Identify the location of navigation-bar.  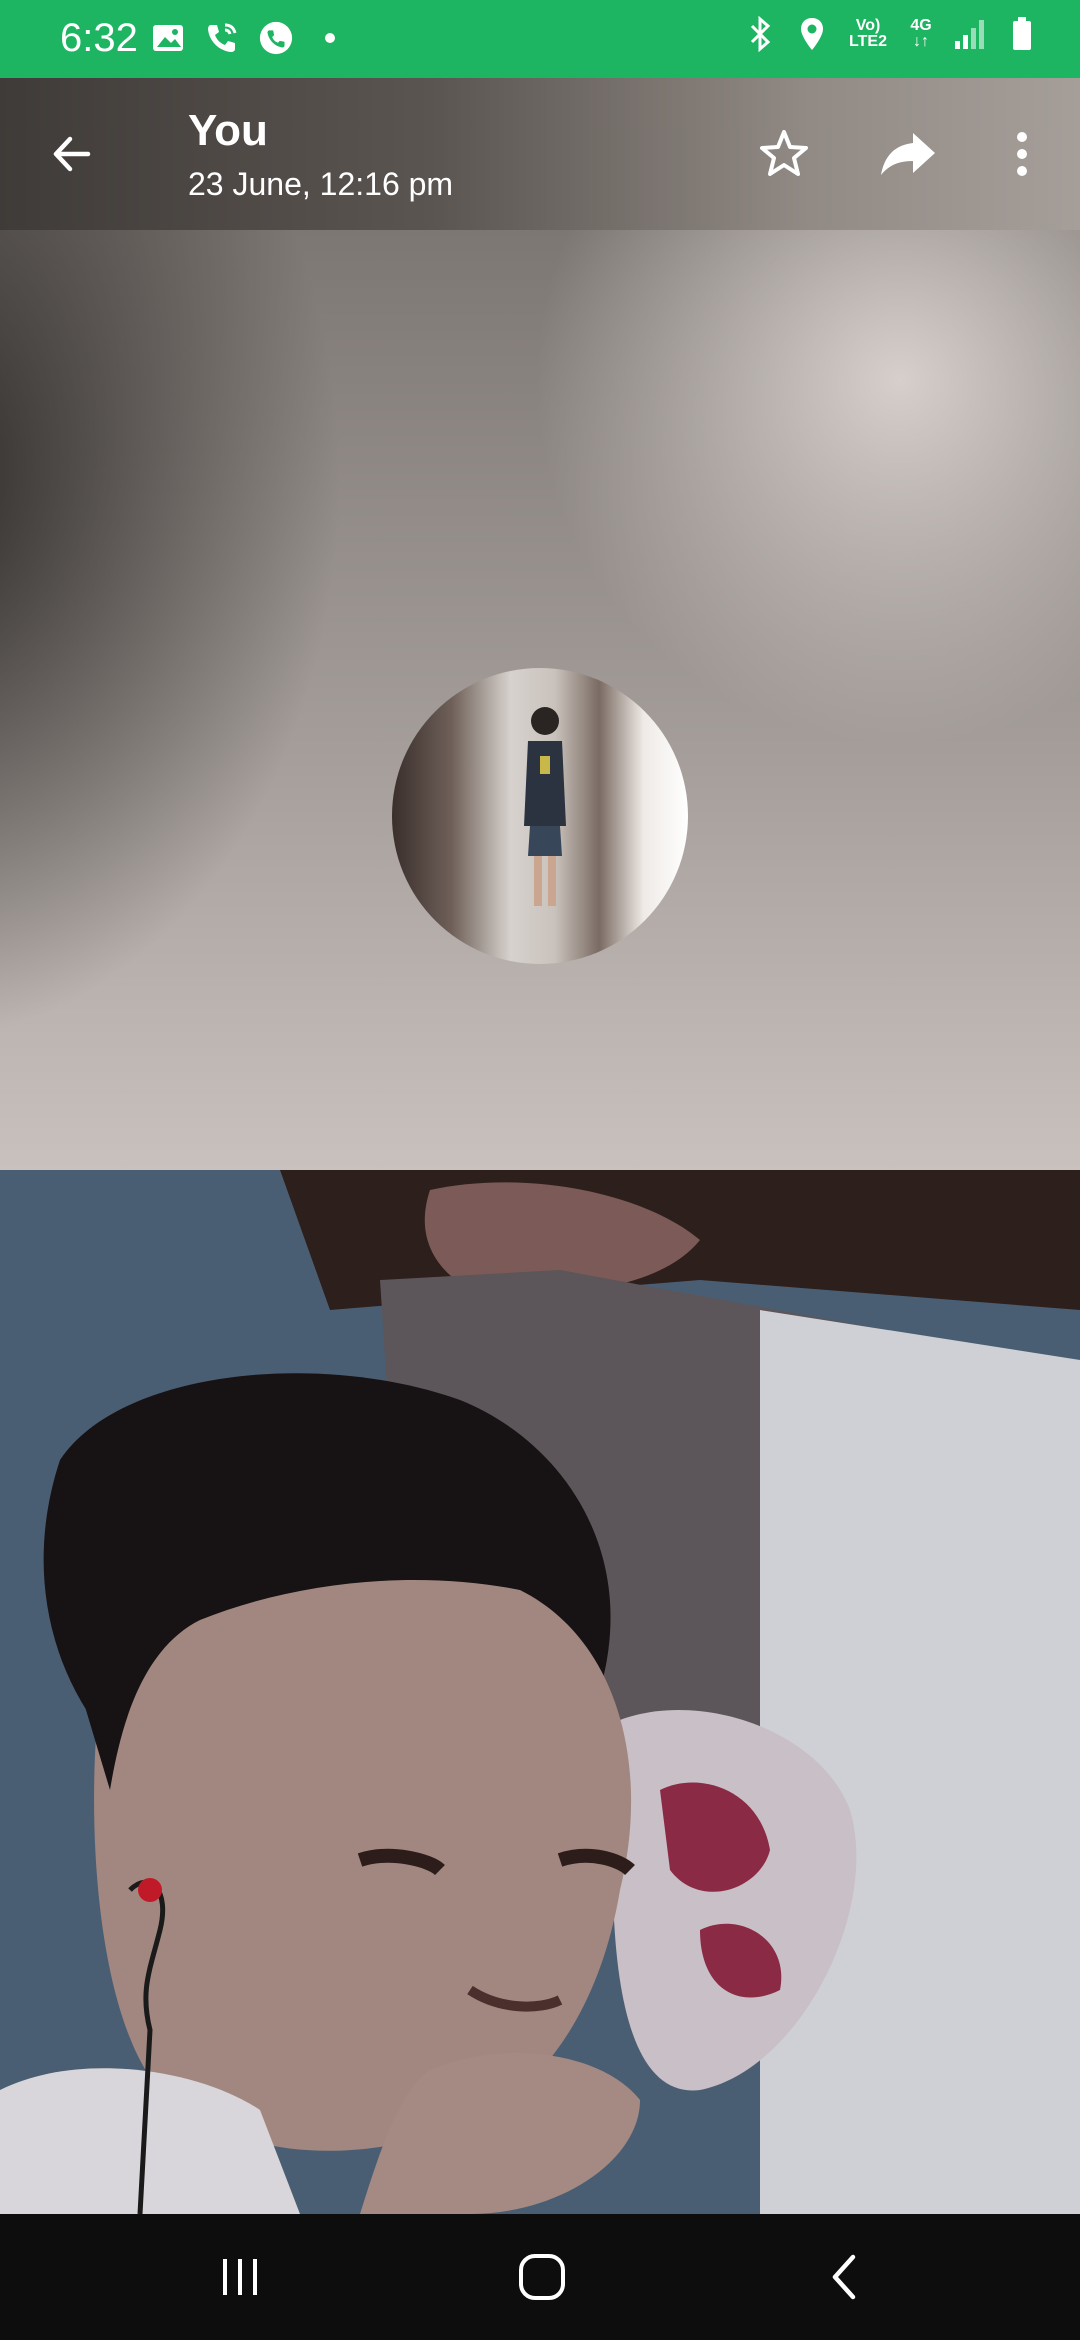
(540, 2277).